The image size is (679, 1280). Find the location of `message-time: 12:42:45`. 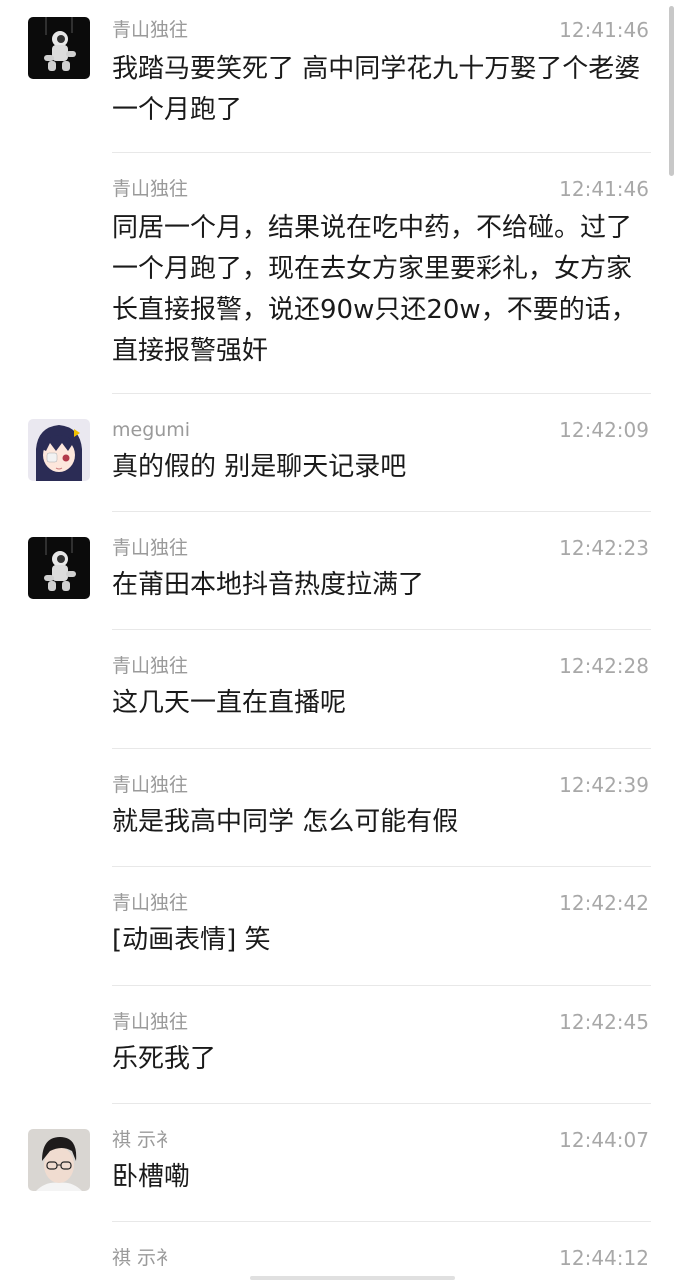

message-time: 12:42:45 is located at coordinates (604, 1022).